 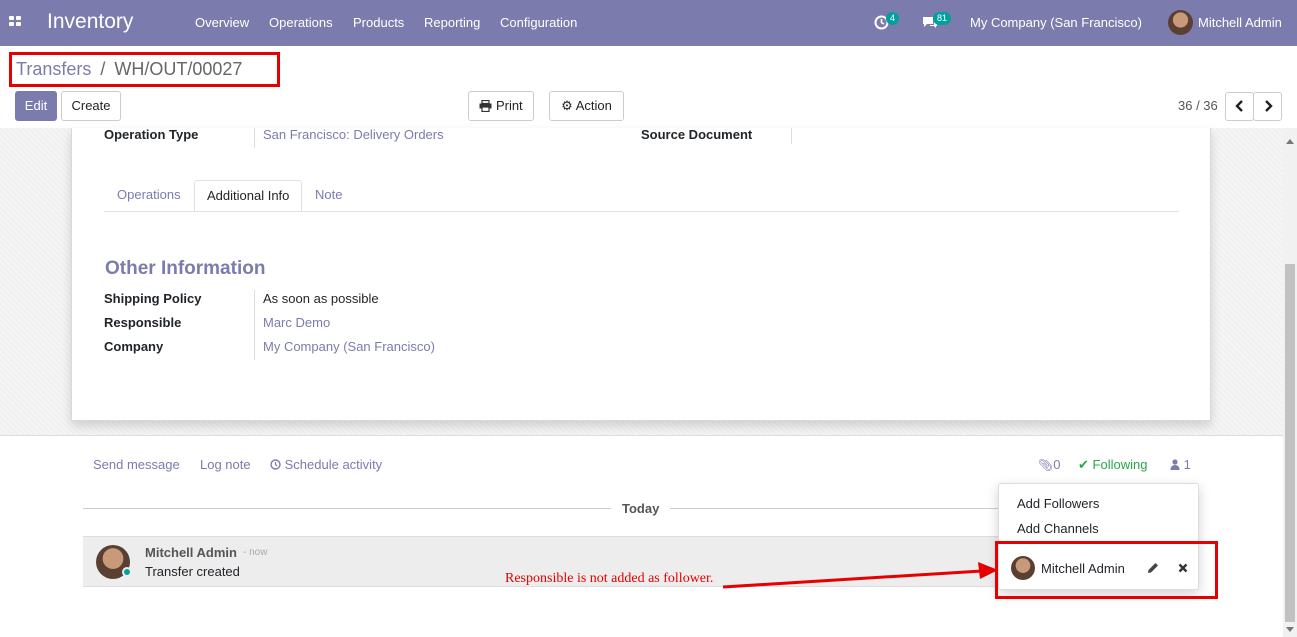 What do you see at coordinates (893, 18) in the screenshot?
I see `activity-count-badge: 4` at bounding box center [893, 18].